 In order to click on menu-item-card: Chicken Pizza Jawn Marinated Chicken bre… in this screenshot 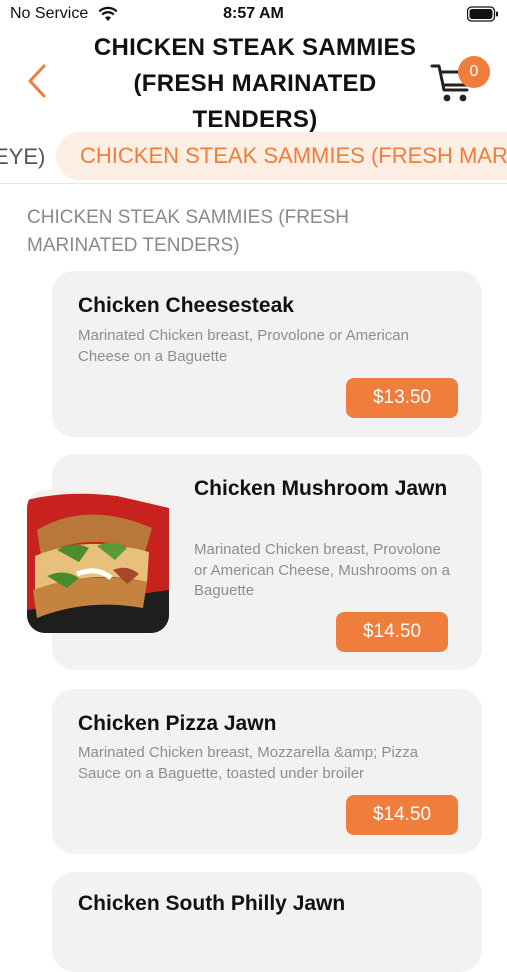, I will do `click(267, 771)`.